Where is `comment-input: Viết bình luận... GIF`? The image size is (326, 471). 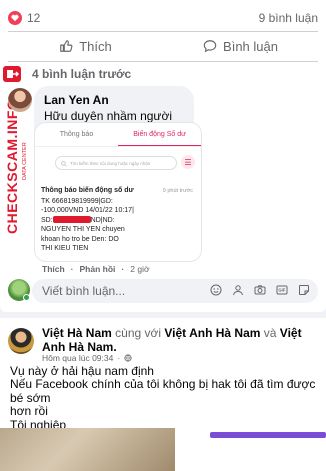 comment-input: Viết bình luận... GIF is located at coordinates (175, 291).